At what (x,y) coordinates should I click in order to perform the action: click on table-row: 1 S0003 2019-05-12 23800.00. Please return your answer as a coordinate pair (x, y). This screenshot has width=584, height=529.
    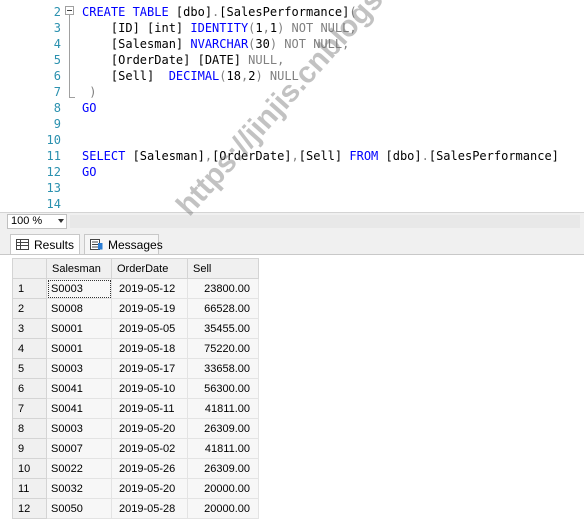
    Looking at the image, I should click on (135, 288).